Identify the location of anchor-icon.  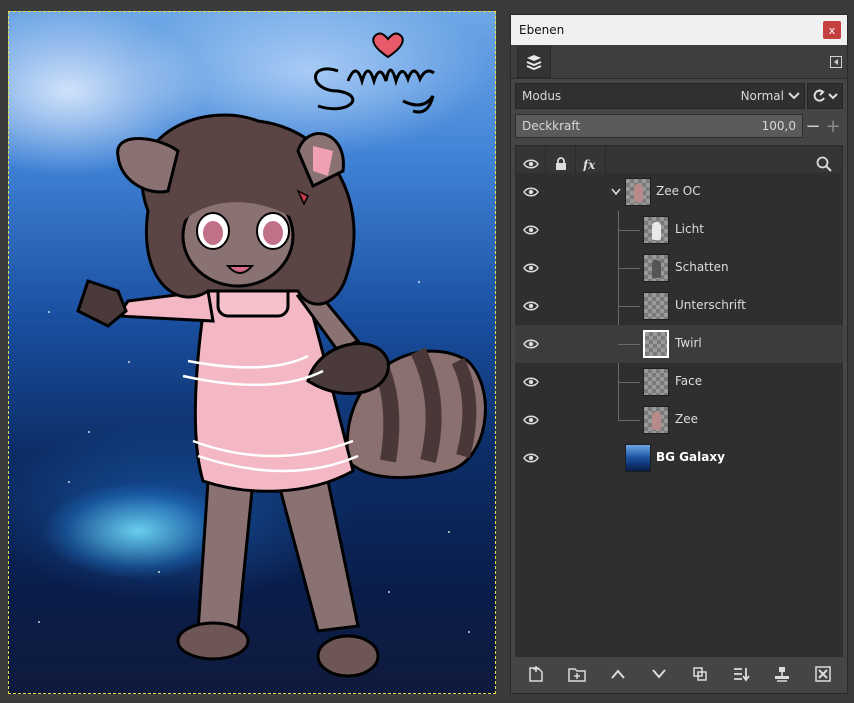
(781, 674).